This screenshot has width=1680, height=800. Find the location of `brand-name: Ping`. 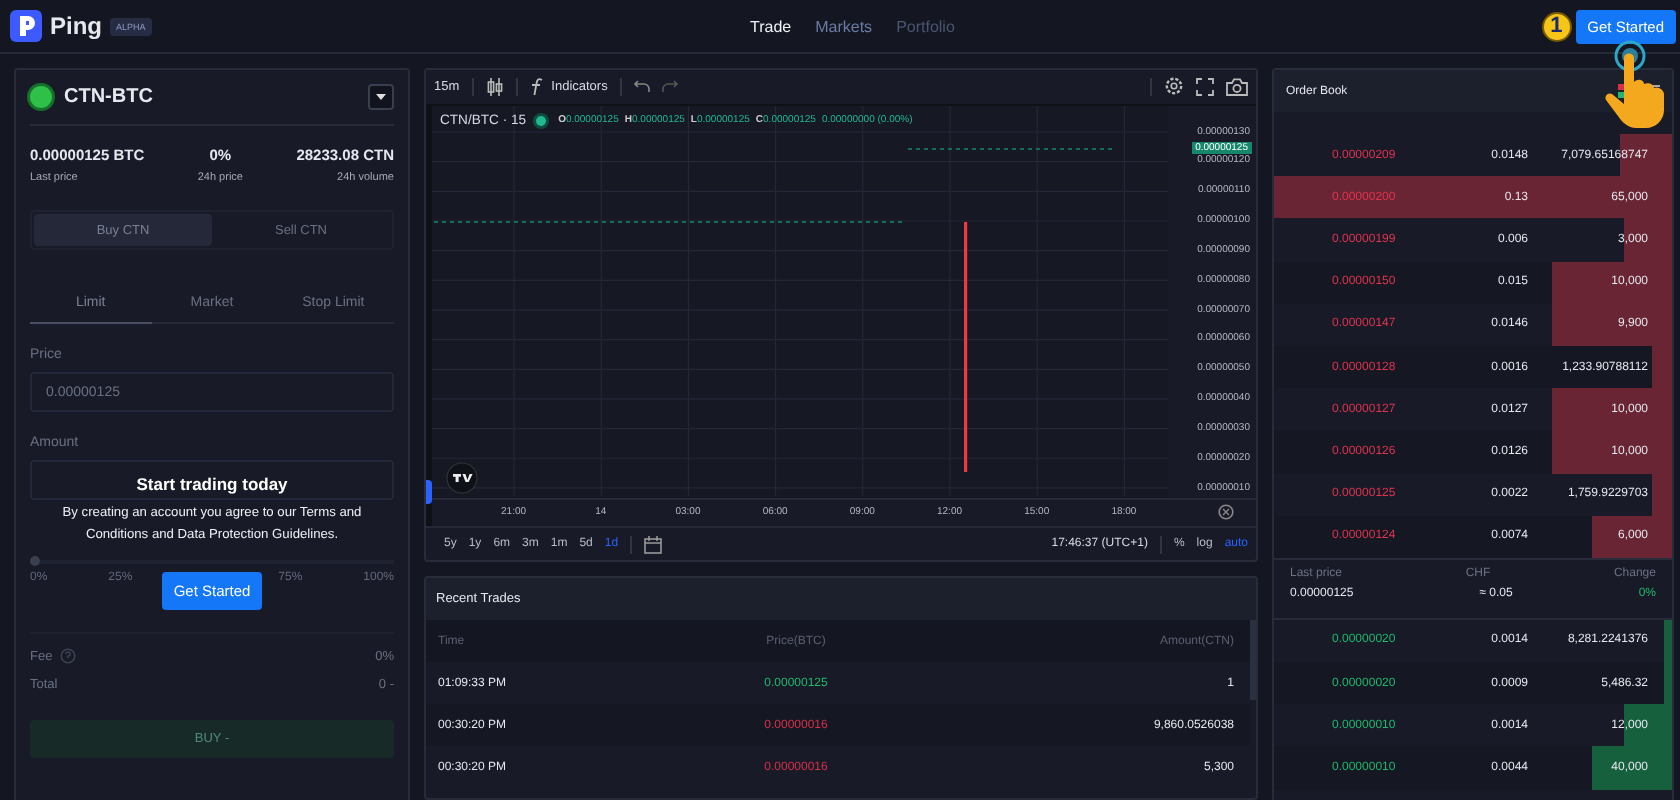

brand-name: Ping is located at coordinates (76, 26).